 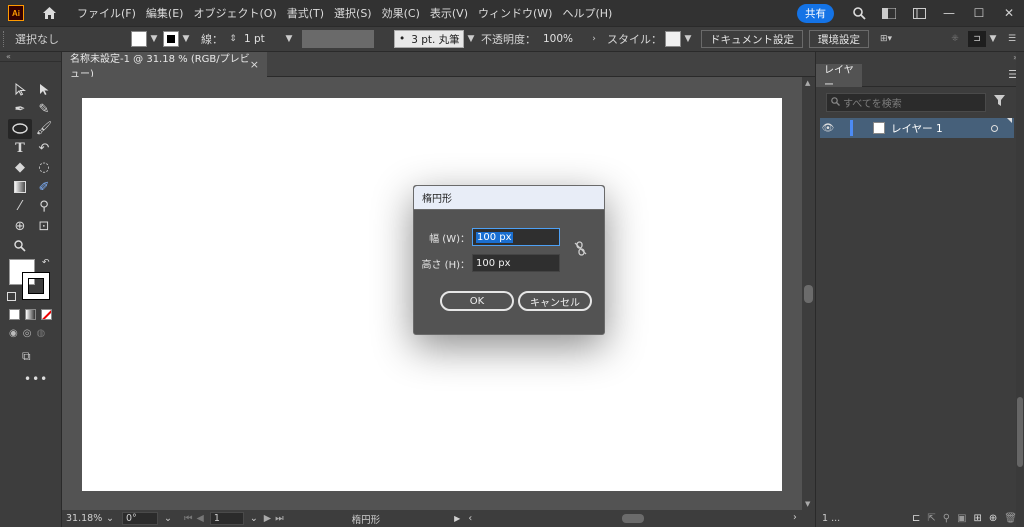 I want to click on height-input: 100 px, so click(x=516, y=263).